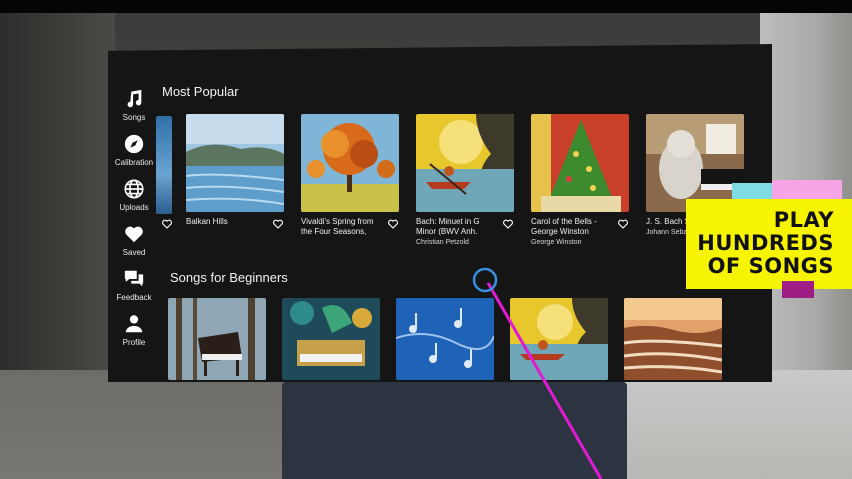 This screenshot has width=852, height=479. I want to click on song-cover-forest-piano, so click(217, 339).